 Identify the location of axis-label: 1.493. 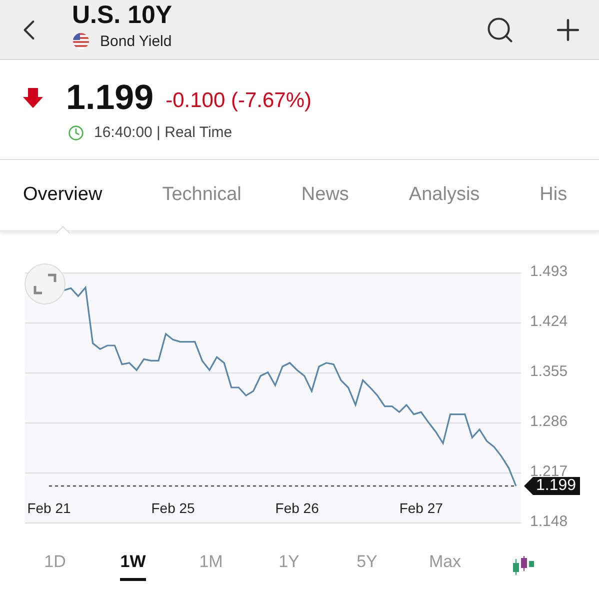
(549, 271).